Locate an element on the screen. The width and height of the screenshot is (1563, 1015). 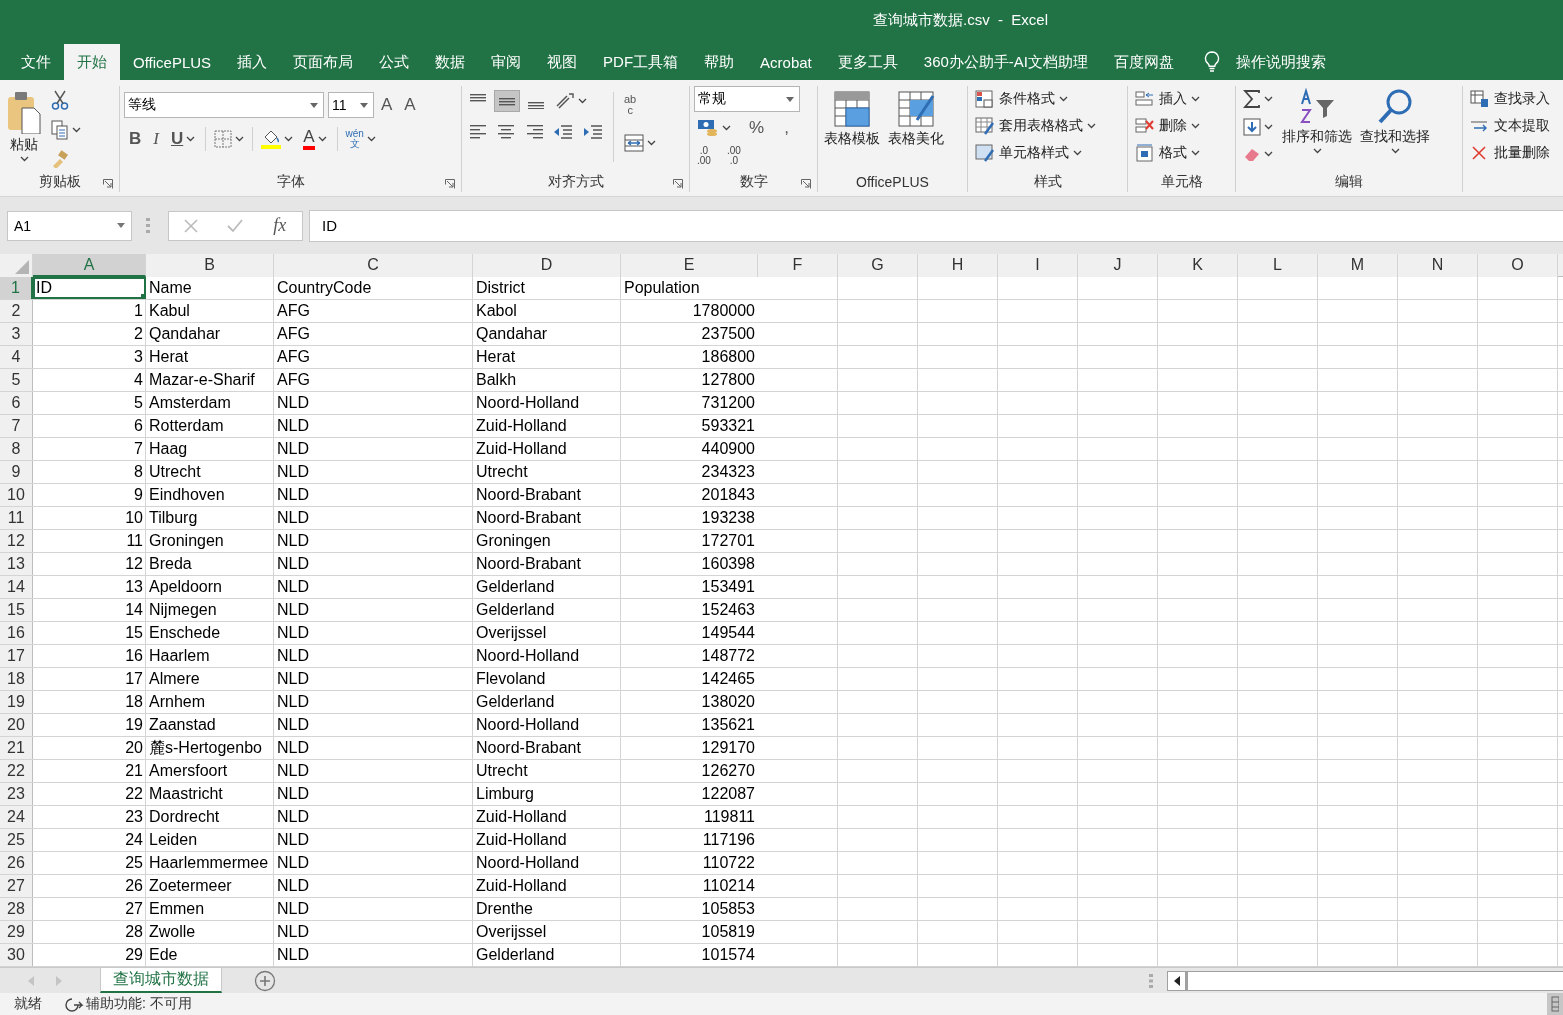
sheet-cell: 101574 is located at coordinates (689, 955).